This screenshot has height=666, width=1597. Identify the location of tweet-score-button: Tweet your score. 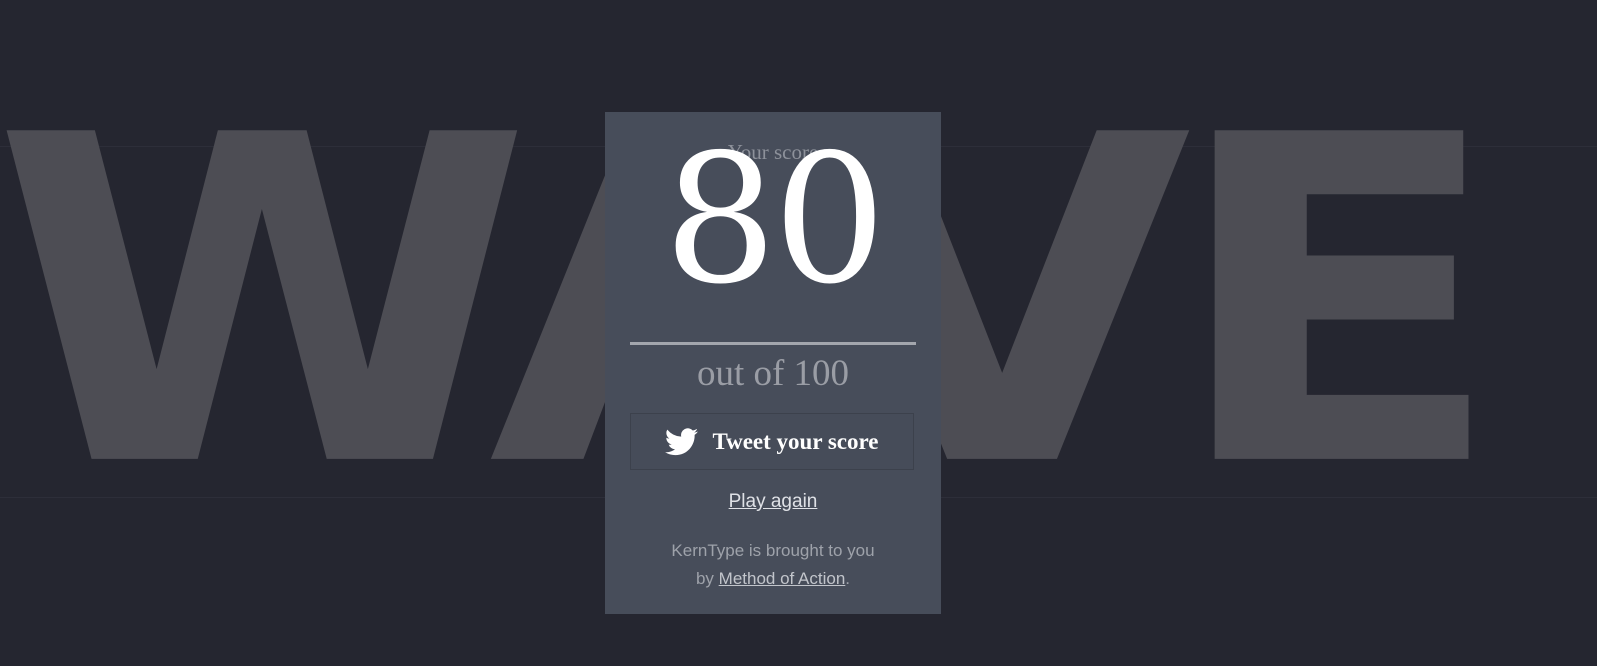
(772, 441).